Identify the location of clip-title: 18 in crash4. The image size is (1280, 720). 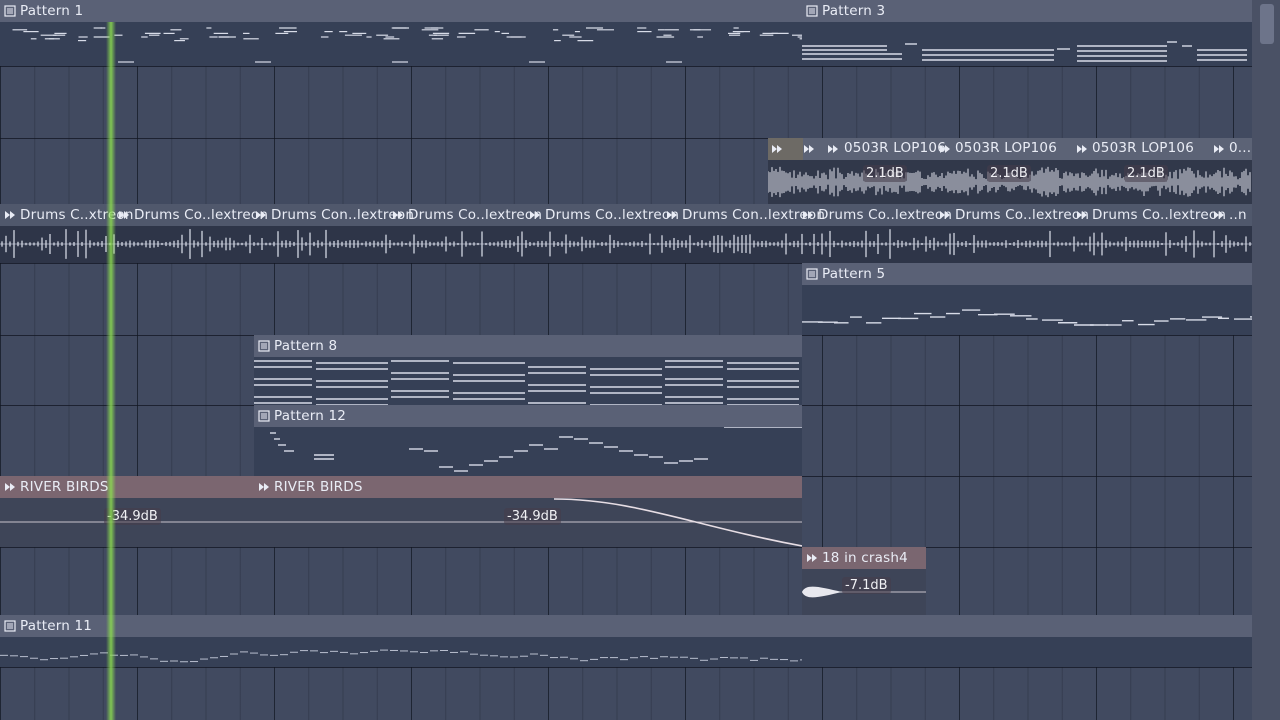
(865, 558).